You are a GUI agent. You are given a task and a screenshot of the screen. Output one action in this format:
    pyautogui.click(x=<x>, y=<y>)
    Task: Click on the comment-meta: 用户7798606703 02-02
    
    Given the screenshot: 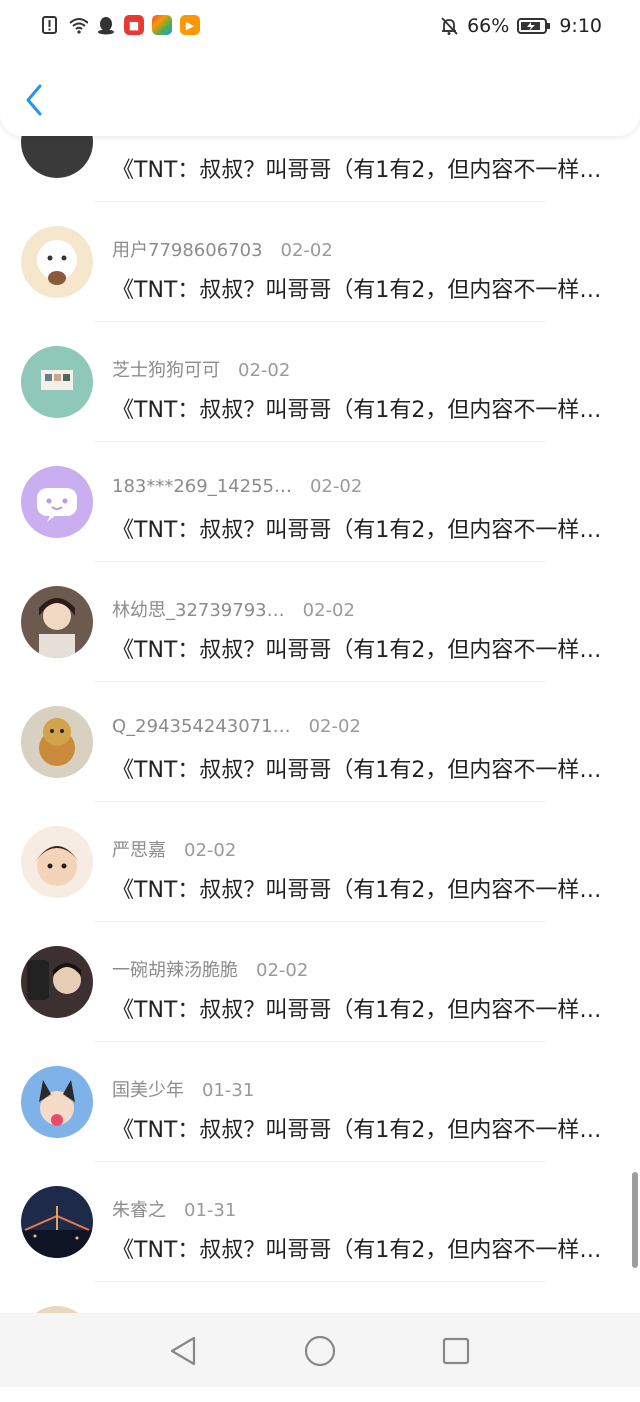 What is the action you would take?
    pyautogui.click(x=222, y=249)
    